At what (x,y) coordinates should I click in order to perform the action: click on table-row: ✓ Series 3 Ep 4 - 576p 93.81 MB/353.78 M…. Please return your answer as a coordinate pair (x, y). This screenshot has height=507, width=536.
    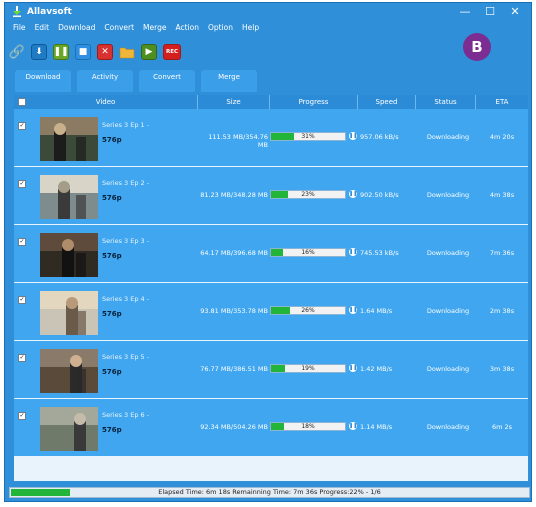
    Looking at the image, I should click on (271, 311).